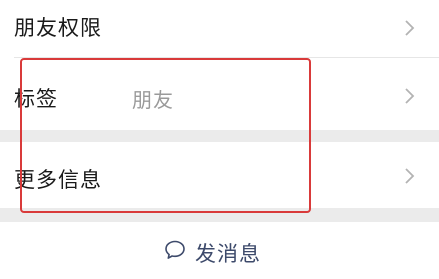 The image size is (439, 279). Describe the element at coordinates (153, 100) in the screenshot. I see `tags-value: 朋友` at that location.